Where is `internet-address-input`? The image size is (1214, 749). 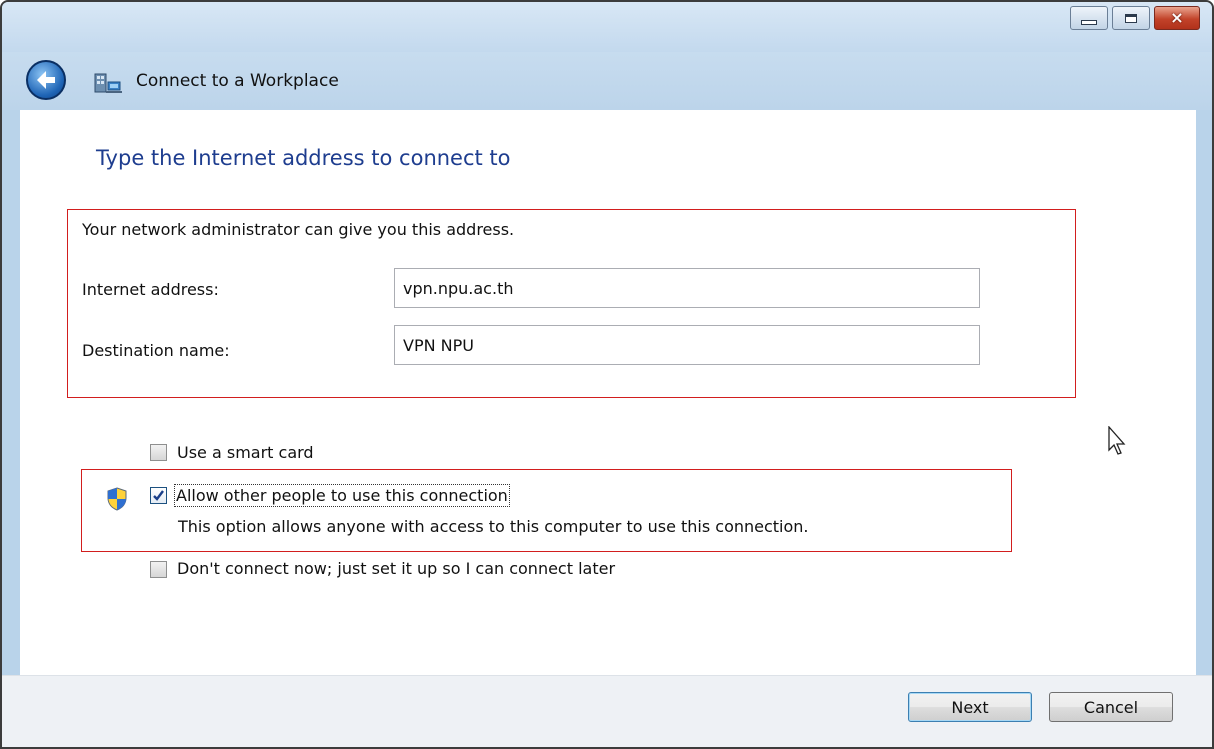 internet-address-input is located at coordinates (687, 288).